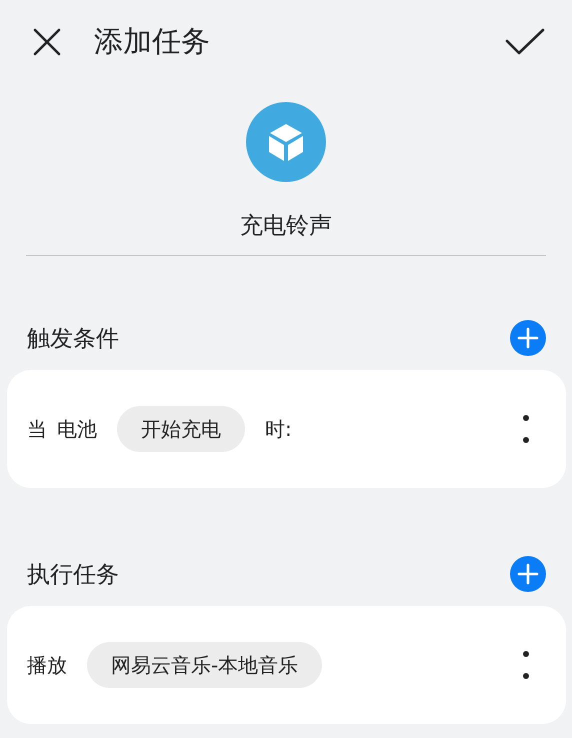  Describe the element at coordinates (73, 575) in the screenshot. I see `section-title: 执行任务` at that location.